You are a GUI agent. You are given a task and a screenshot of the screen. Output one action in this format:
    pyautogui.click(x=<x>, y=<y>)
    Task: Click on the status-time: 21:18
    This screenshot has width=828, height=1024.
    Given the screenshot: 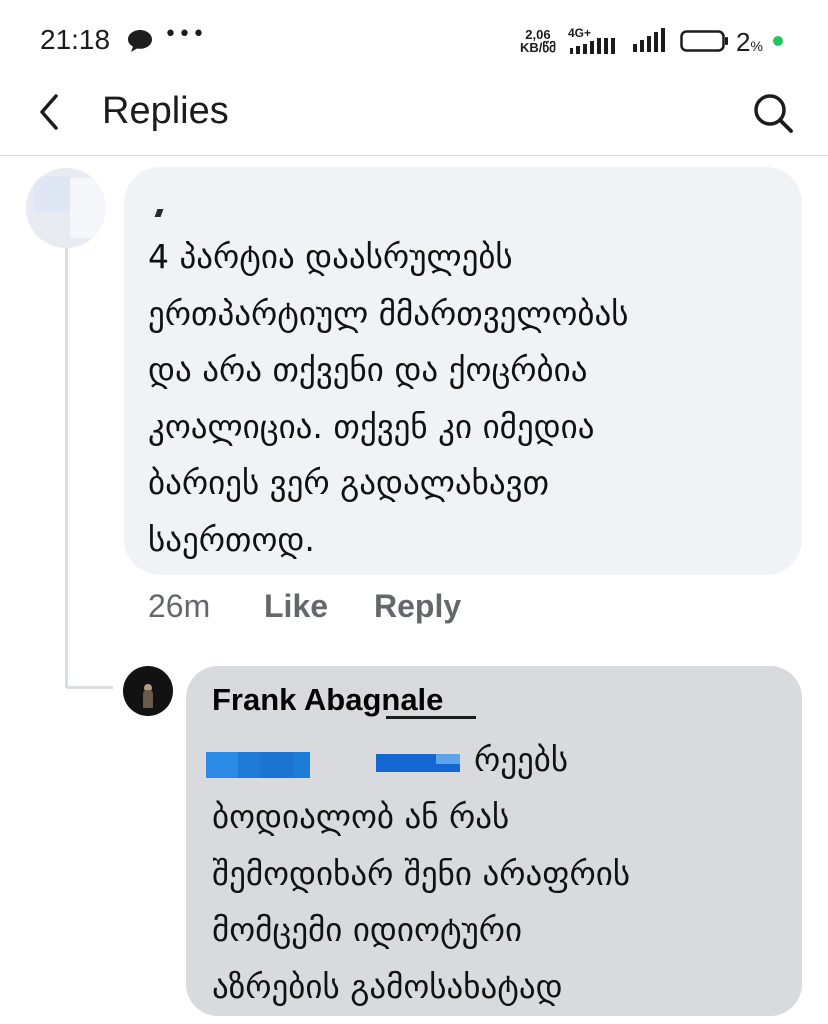 What is the action you would take?
    pyautogui.click(x=75, y=39)
    